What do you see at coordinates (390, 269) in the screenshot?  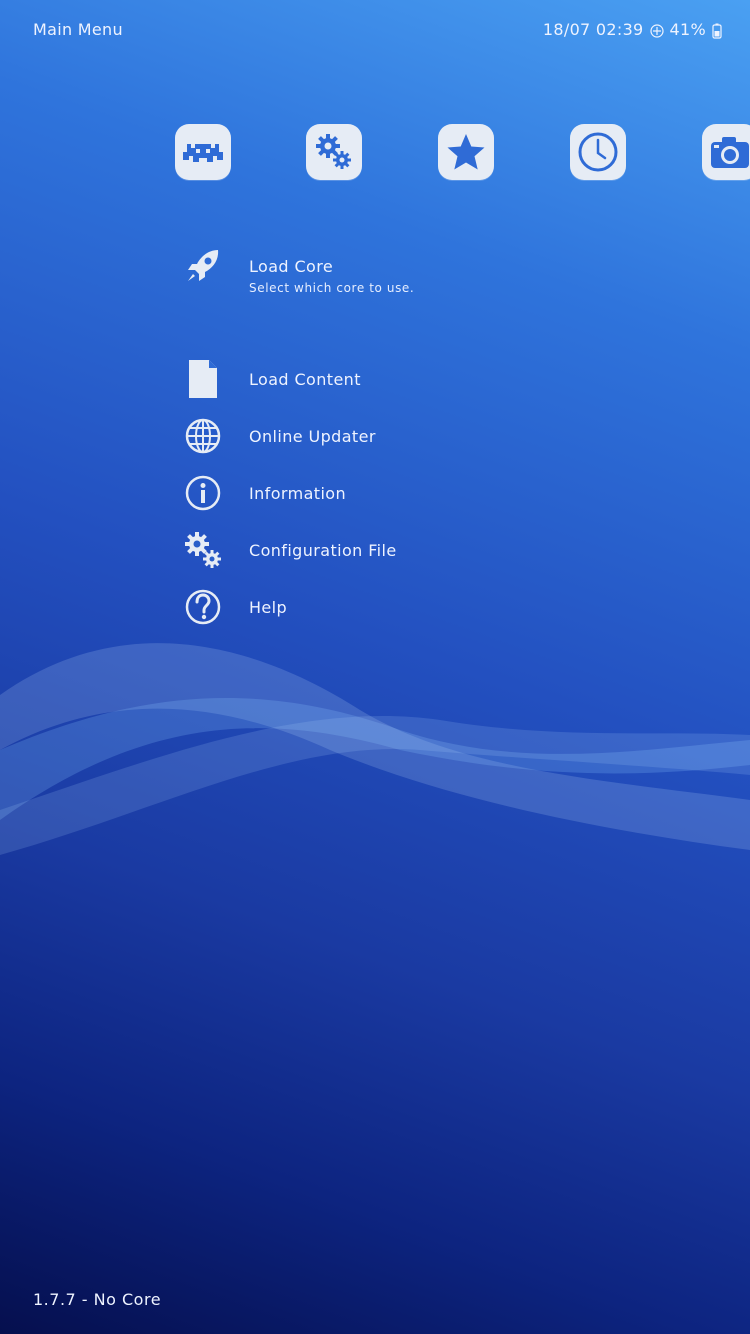 I see `menu-item-load-core: Load Core Select which core to use.` at bounding box center [390, 269].